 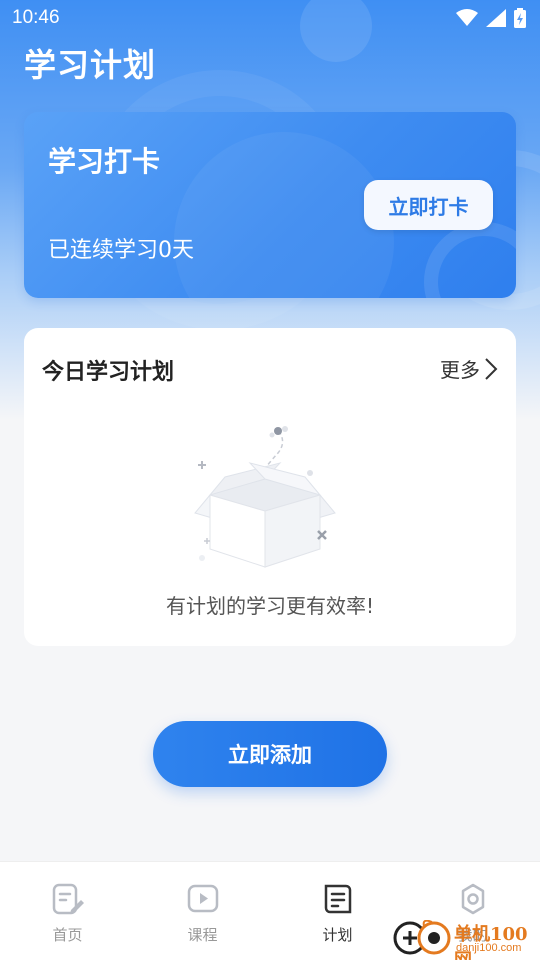 I want to click on checkin-button: 立即打卡, so click(x=428, y=205).